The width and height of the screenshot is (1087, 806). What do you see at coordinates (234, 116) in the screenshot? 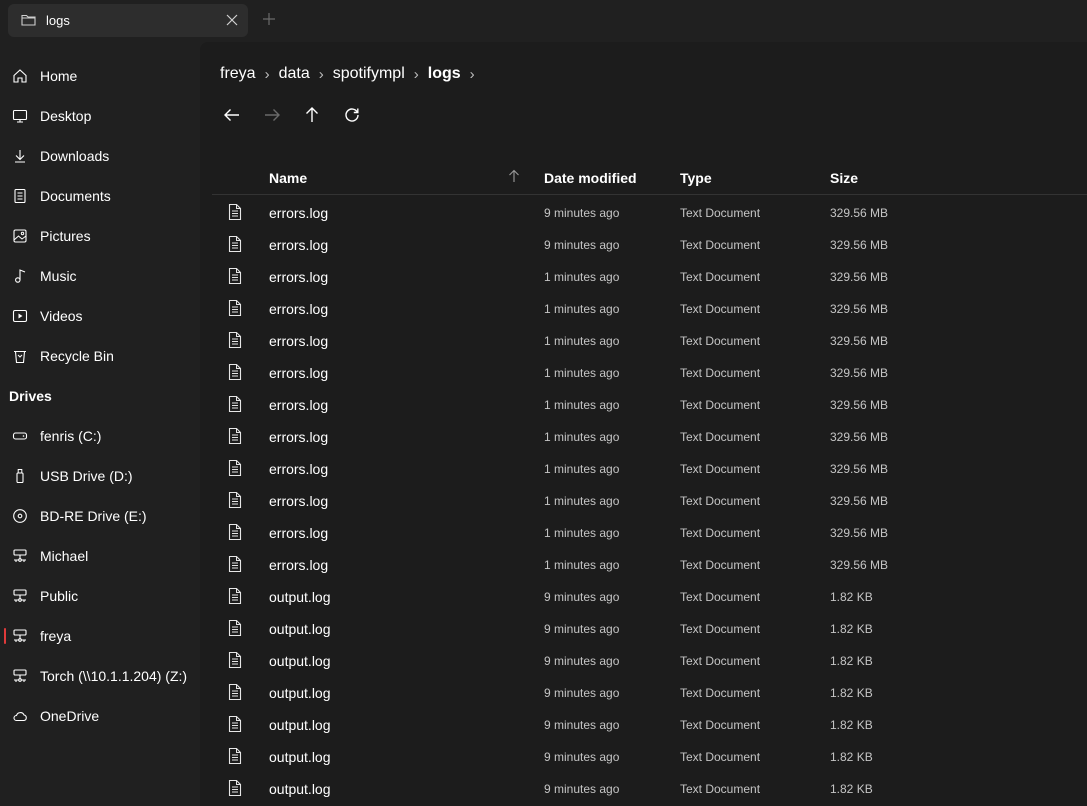
I see `back-button` at bounding box center [234, 116].